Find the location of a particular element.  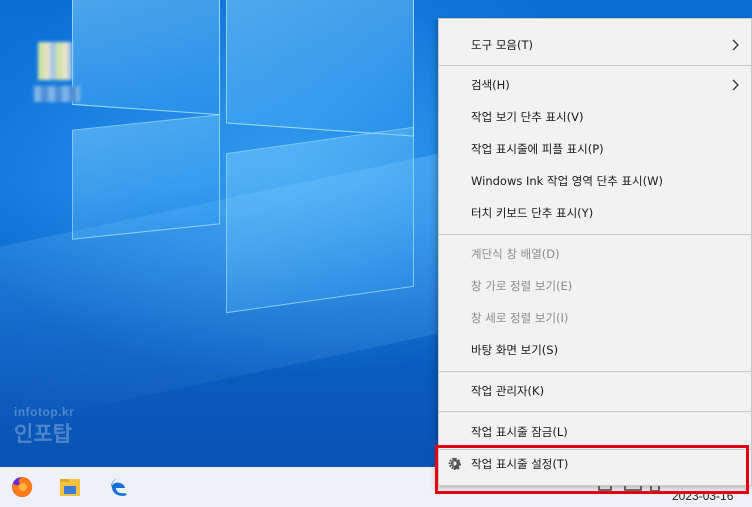

desktop-icon-label is located at coordinates (57, 94).